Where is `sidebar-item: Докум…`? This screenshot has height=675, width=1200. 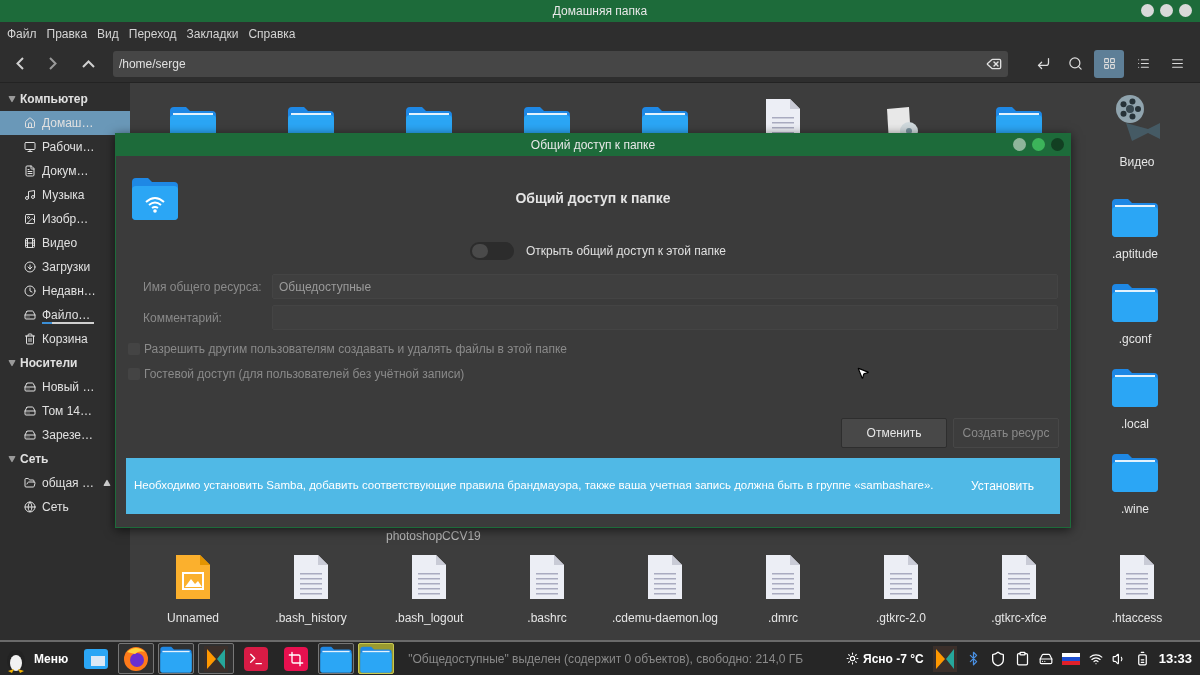 sidebar-item: Докум… is located at coordinates (65, 171).